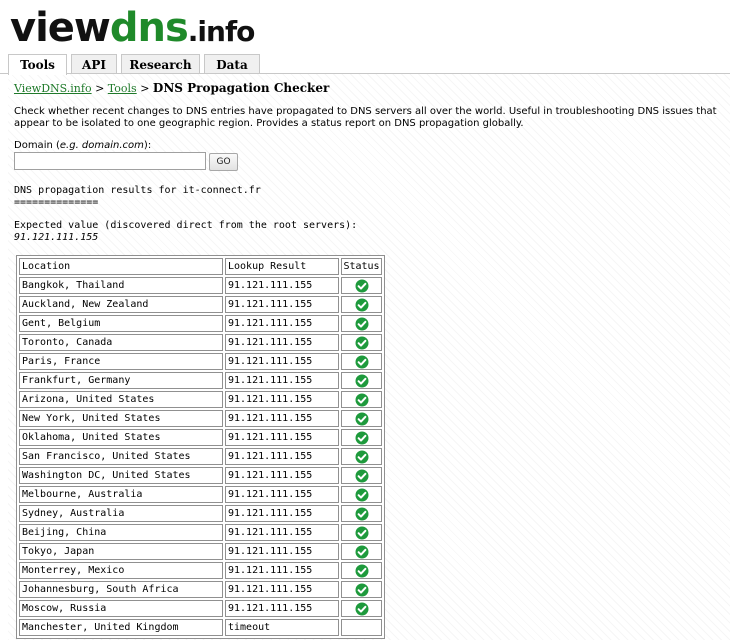 The width and height of the screenshot is (730, 640). Describe the element at coordinates (149, 28) in the screenshot. I see `logo-part-dns: dns` at that location.